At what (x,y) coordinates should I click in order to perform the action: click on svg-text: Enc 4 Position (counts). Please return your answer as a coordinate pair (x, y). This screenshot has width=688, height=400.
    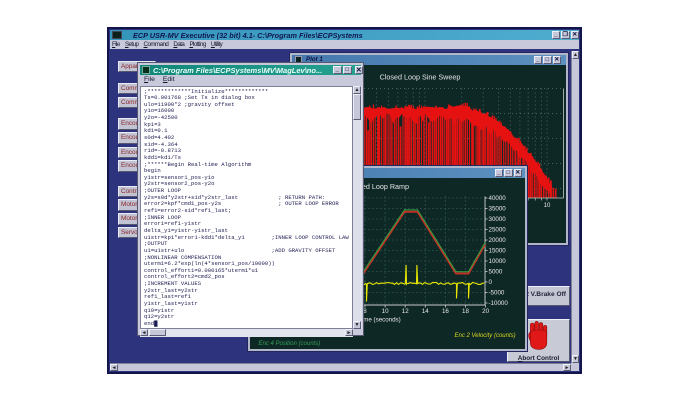
    Looking at the image, I should click on (289, 344).